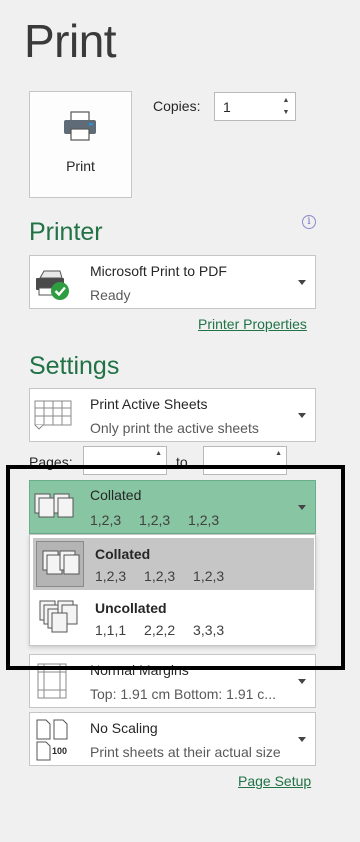  I want to click on print-button-label: Print, so click(80, 166).